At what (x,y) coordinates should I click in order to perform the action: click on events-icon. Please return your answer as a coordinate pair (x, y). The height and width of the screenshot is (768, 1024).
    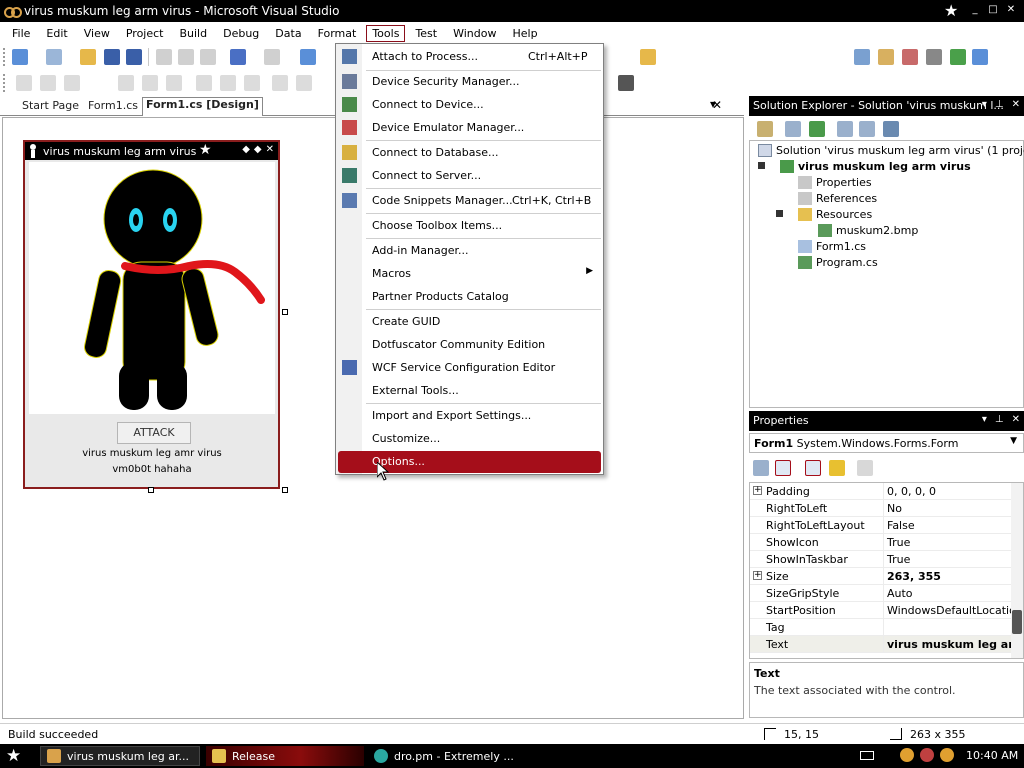
    Looking at the image, I should click on (837, 468).